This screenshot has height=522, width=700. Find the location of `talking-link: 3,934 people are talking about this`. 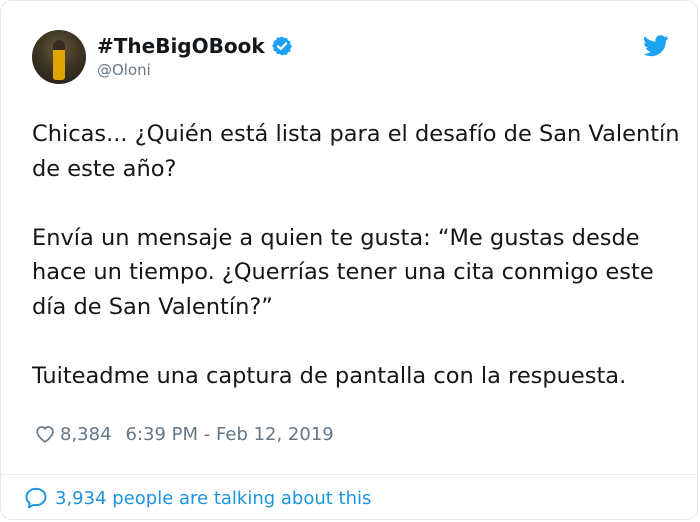

talking-link: 3,934 people are talking about this is located at coordinates (197, 498).